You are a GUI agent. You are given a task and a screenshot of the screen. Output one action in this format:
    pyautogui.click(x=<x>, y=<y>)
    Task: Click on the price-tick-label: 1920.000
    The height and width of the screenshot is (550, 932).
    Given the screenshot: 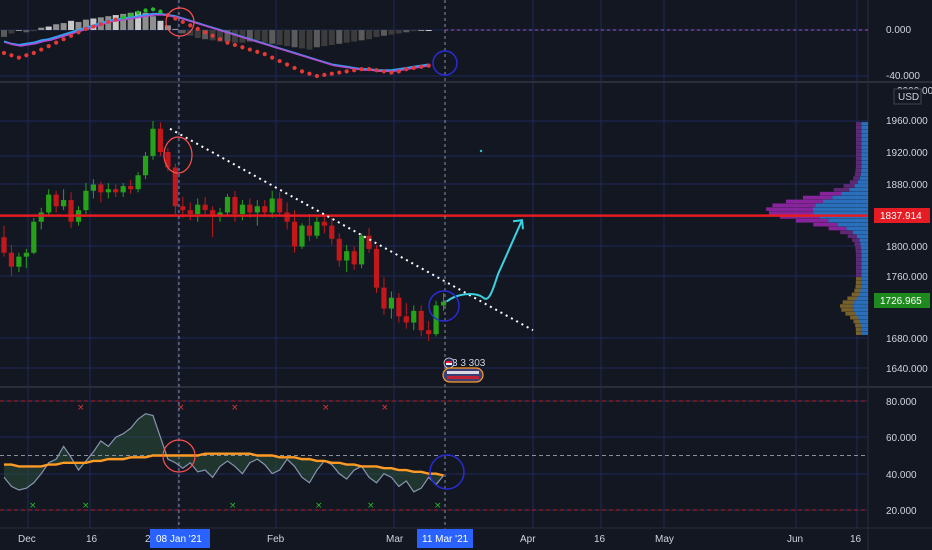 What is the action you would take?
    pyautogui.click(x=907, y=153)
    